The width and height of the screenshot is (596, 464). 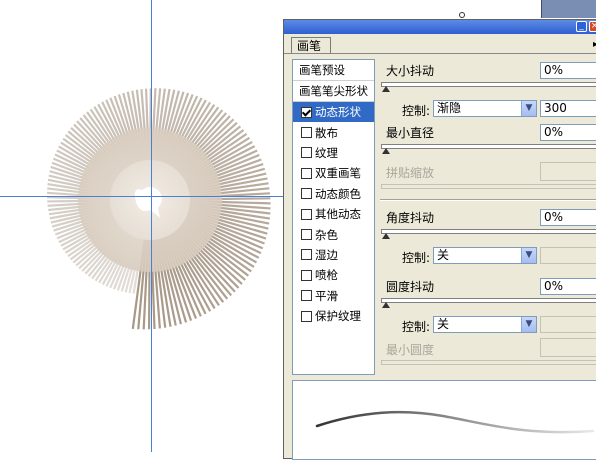 What do you see at coordinates (416, 258) in the screenshot?
I see `angle-control-label: 控制:` at bounding box center [416, 258].